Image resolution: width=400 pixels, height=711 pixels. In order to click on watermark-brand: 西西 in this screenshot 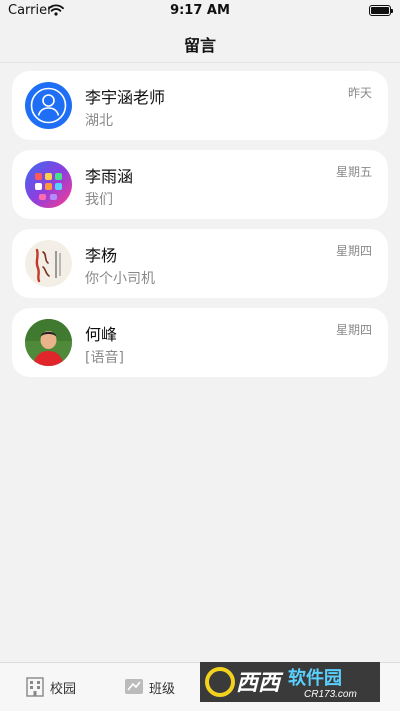, I will do `click(260, 682)`.